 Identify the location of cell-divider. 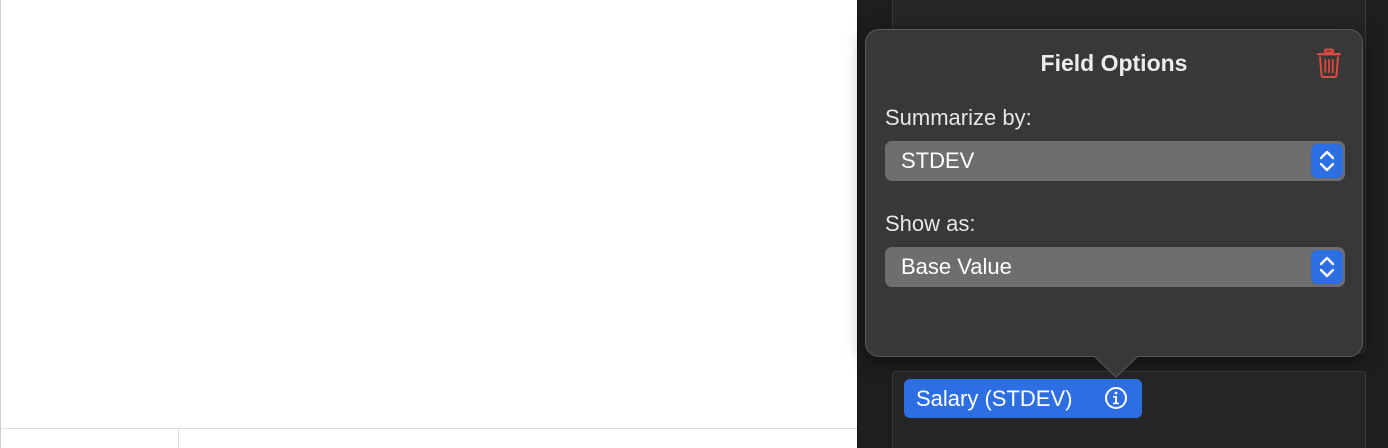
(178, 438).